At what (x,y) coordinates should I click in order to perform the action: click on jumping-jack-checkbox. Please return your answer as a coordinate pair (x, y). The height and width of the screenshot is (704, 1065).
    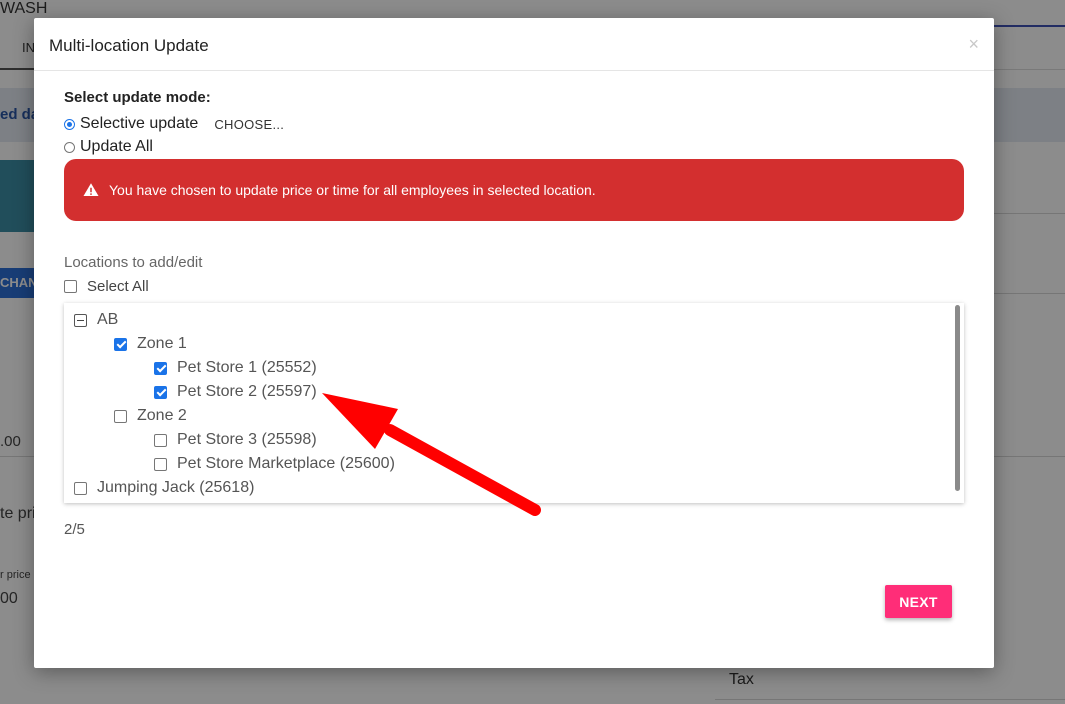
    Looking at the image, I should click on (80, 488).